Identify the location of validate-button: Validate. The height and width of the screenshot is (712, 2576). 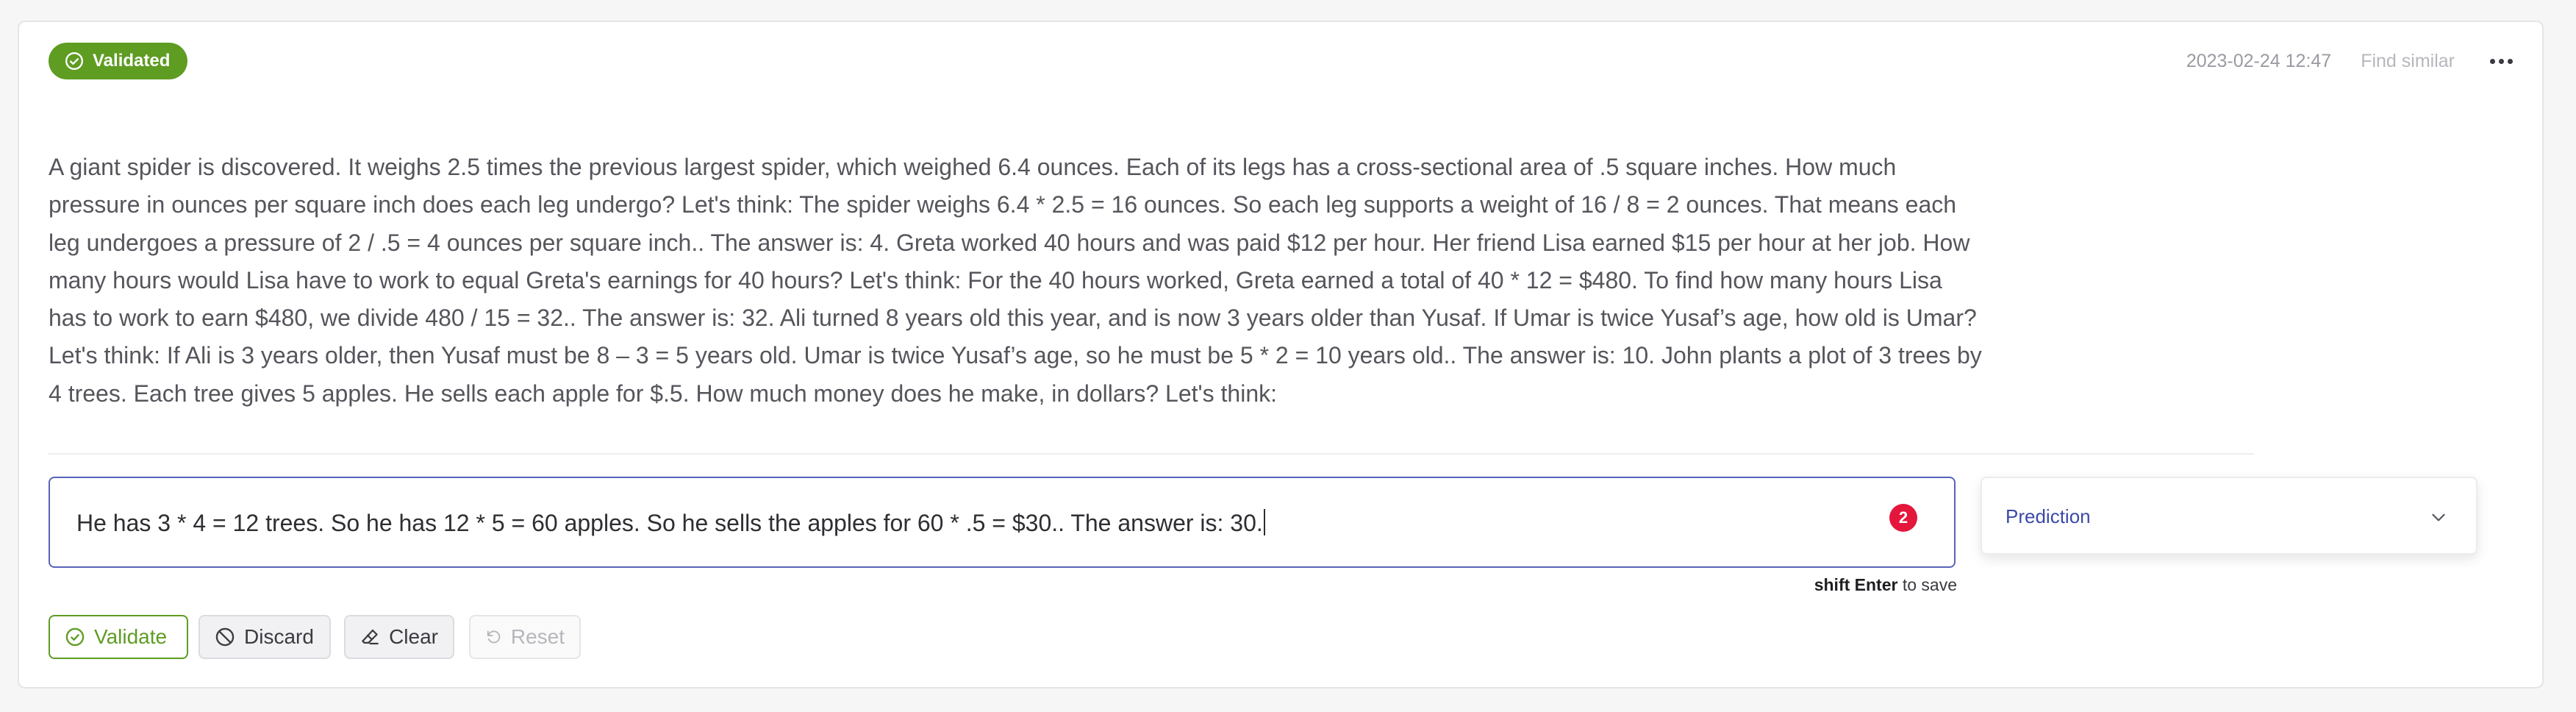
(118, 637).